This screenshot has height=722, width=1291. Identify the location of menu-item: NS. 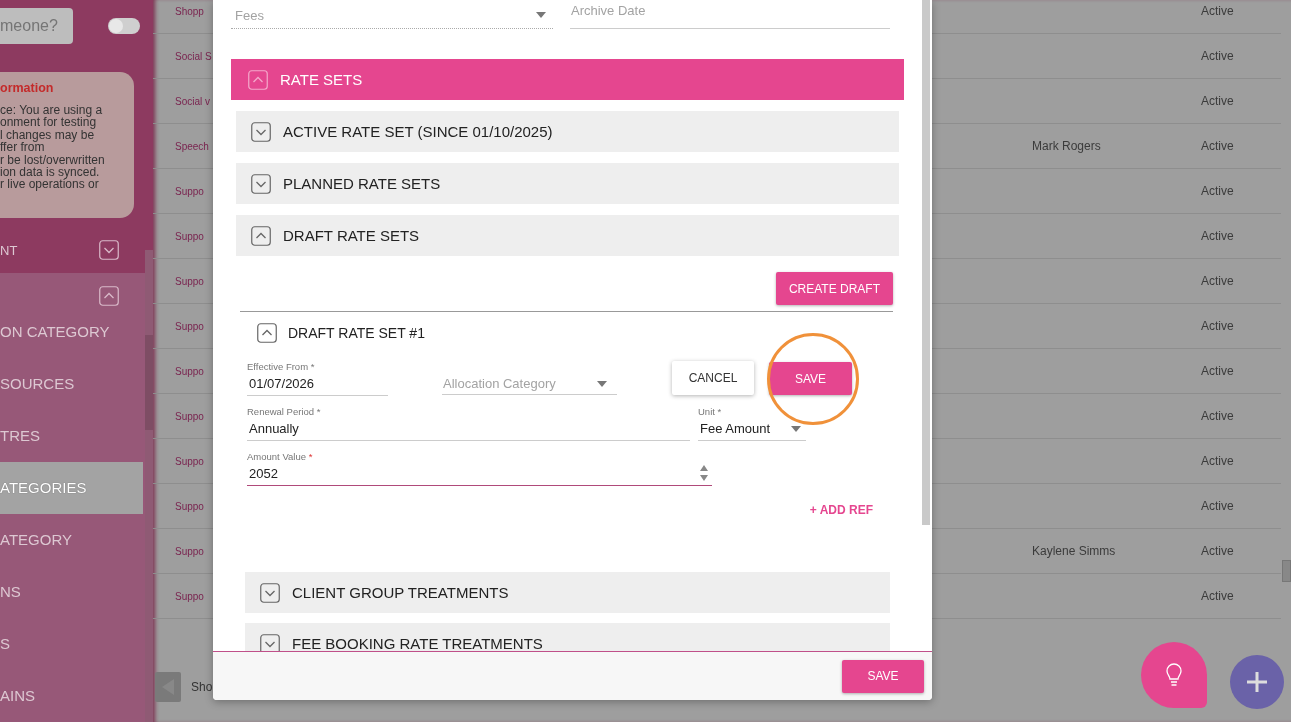
(71, 592).